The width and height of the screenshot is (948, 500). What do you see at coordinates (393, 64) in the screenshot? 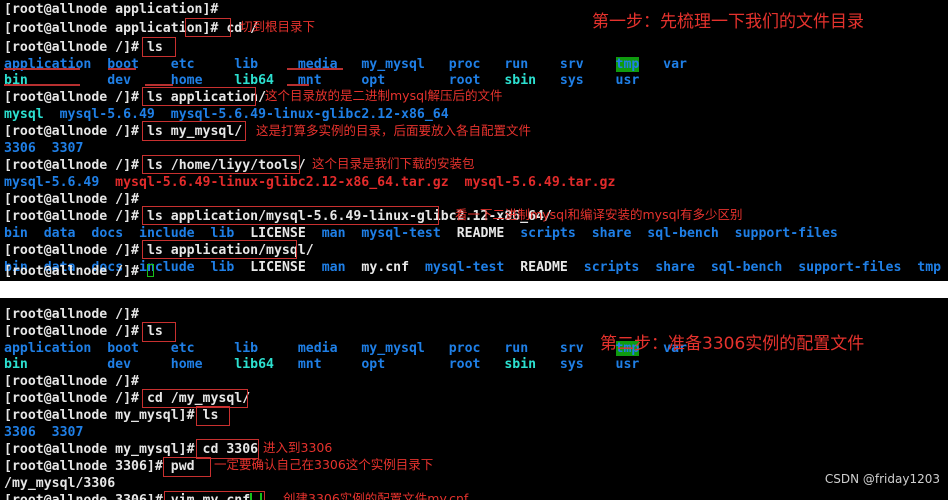
I see `ls-entry-my_mysql: my_mysql` at bounding box center [393, 64].